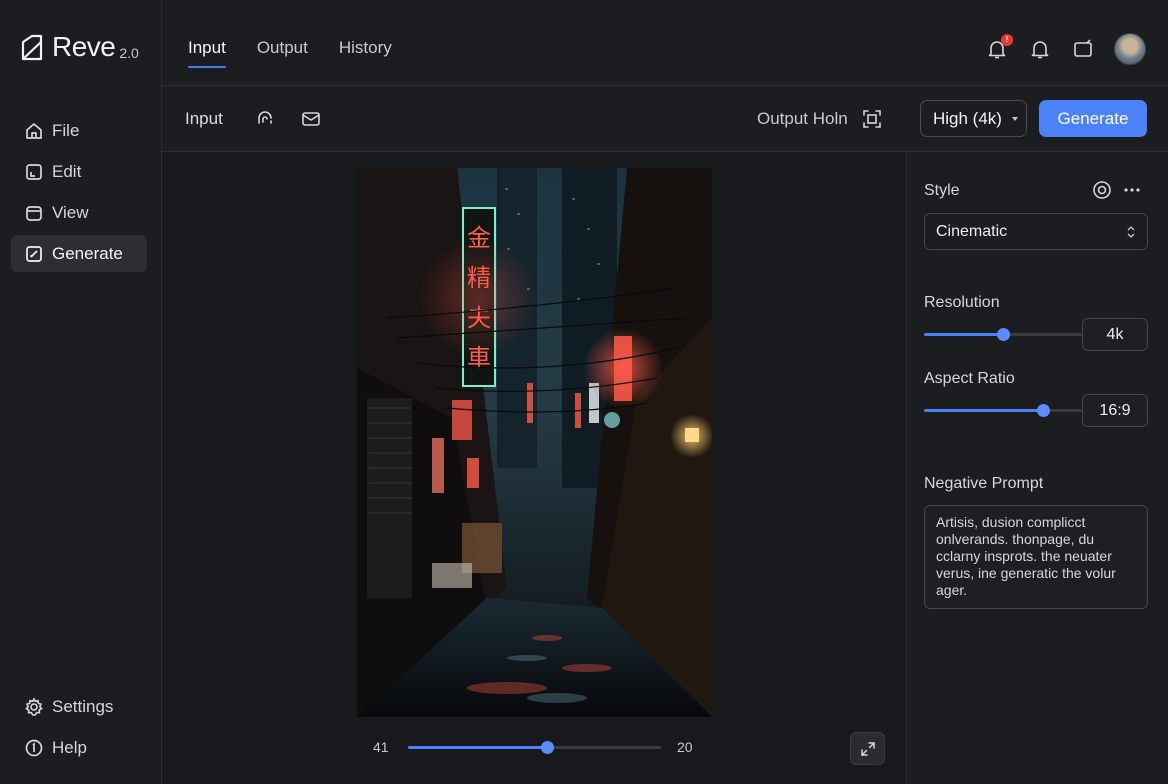  I want to click on sidebar-item-label: Generate, so click(87, 253).